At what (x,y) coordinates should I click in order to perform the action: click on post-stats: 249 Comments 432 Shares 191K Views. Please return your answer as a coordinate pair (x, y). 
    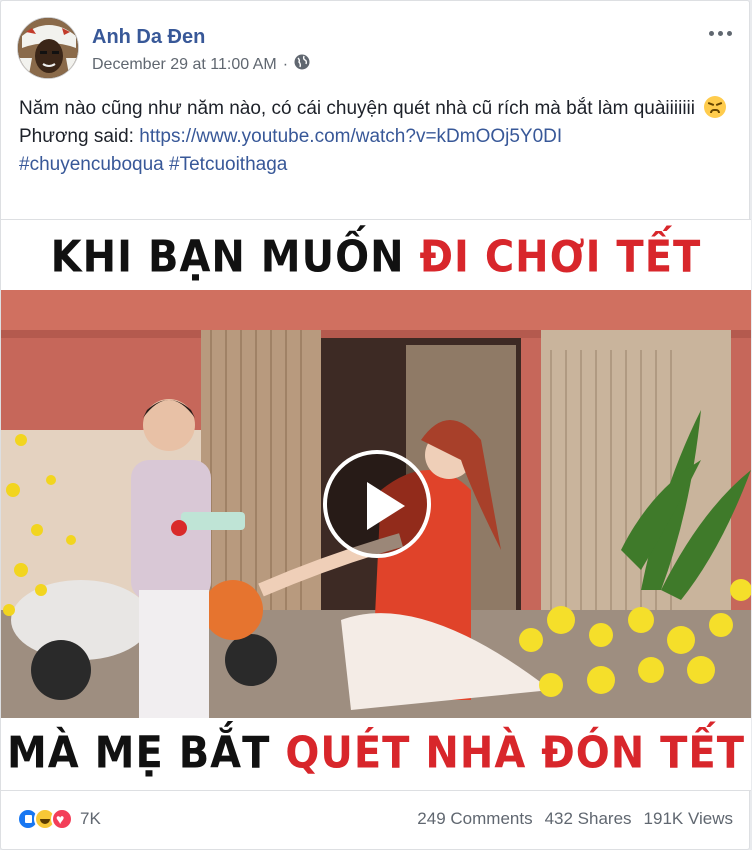
    Looking at the image, I should click on (575, 819).